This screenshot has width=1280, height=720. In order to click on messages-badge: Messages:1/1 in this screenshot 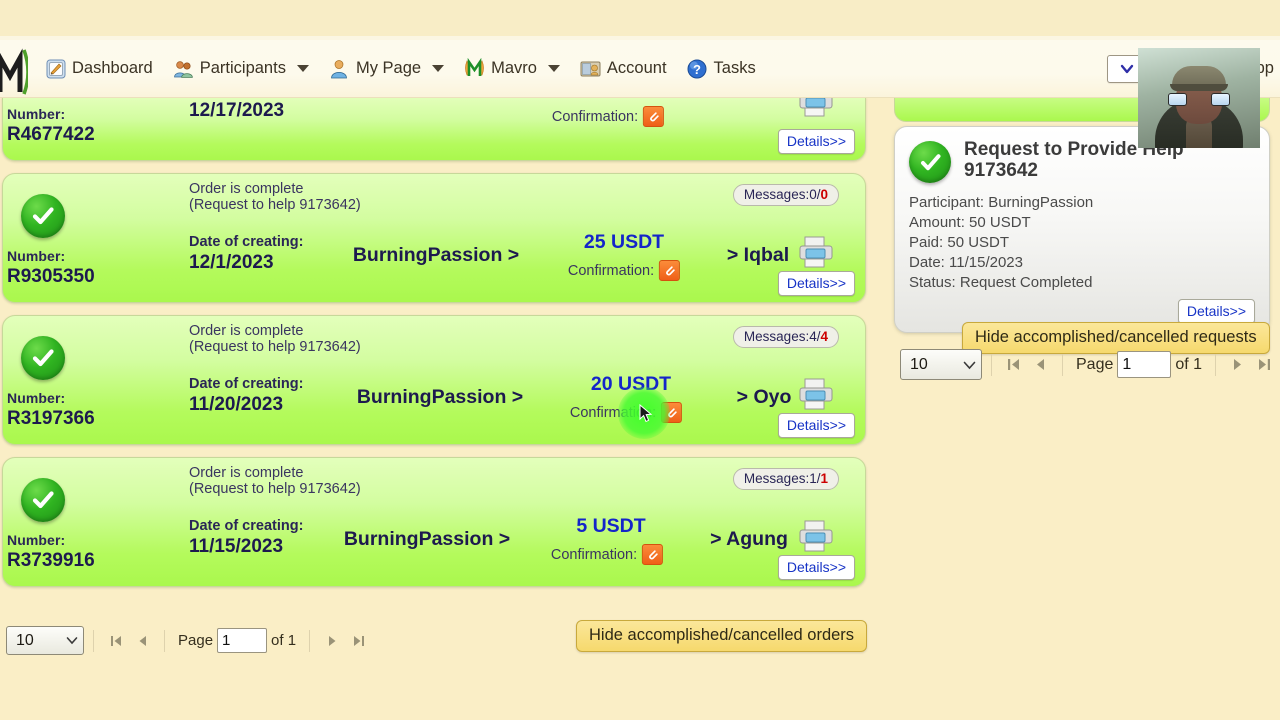, I will do `click(785, 479)`.